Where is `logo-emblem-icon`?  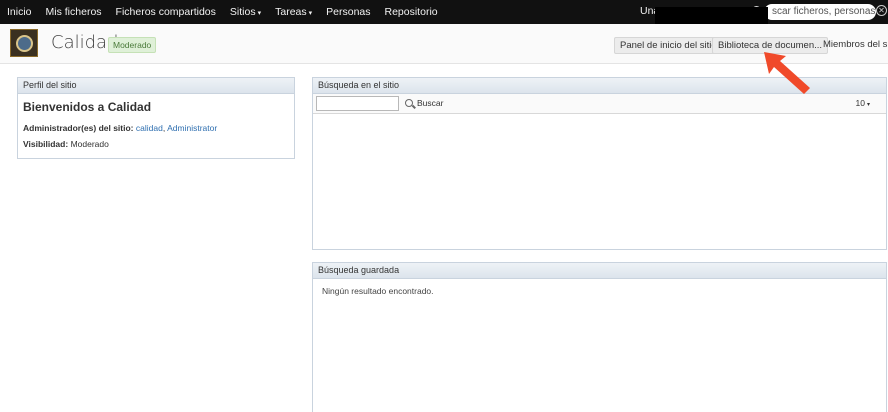
logo-emblem-icon is located at coordinates (24, 43).